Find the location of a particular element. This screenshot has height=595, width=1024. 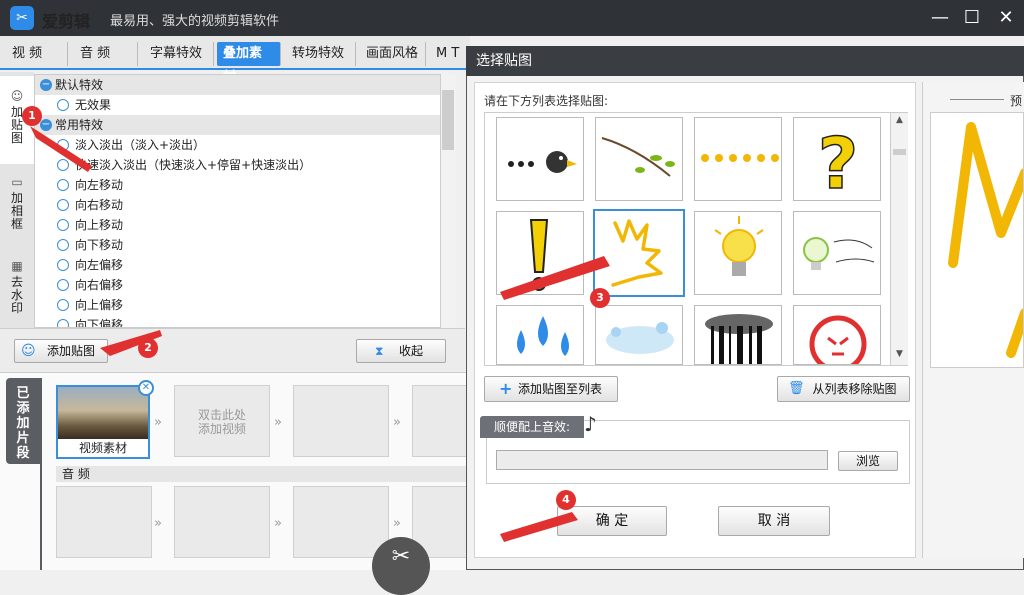

scroll-down-icon: ▼ is located at coordinates (899, 356).